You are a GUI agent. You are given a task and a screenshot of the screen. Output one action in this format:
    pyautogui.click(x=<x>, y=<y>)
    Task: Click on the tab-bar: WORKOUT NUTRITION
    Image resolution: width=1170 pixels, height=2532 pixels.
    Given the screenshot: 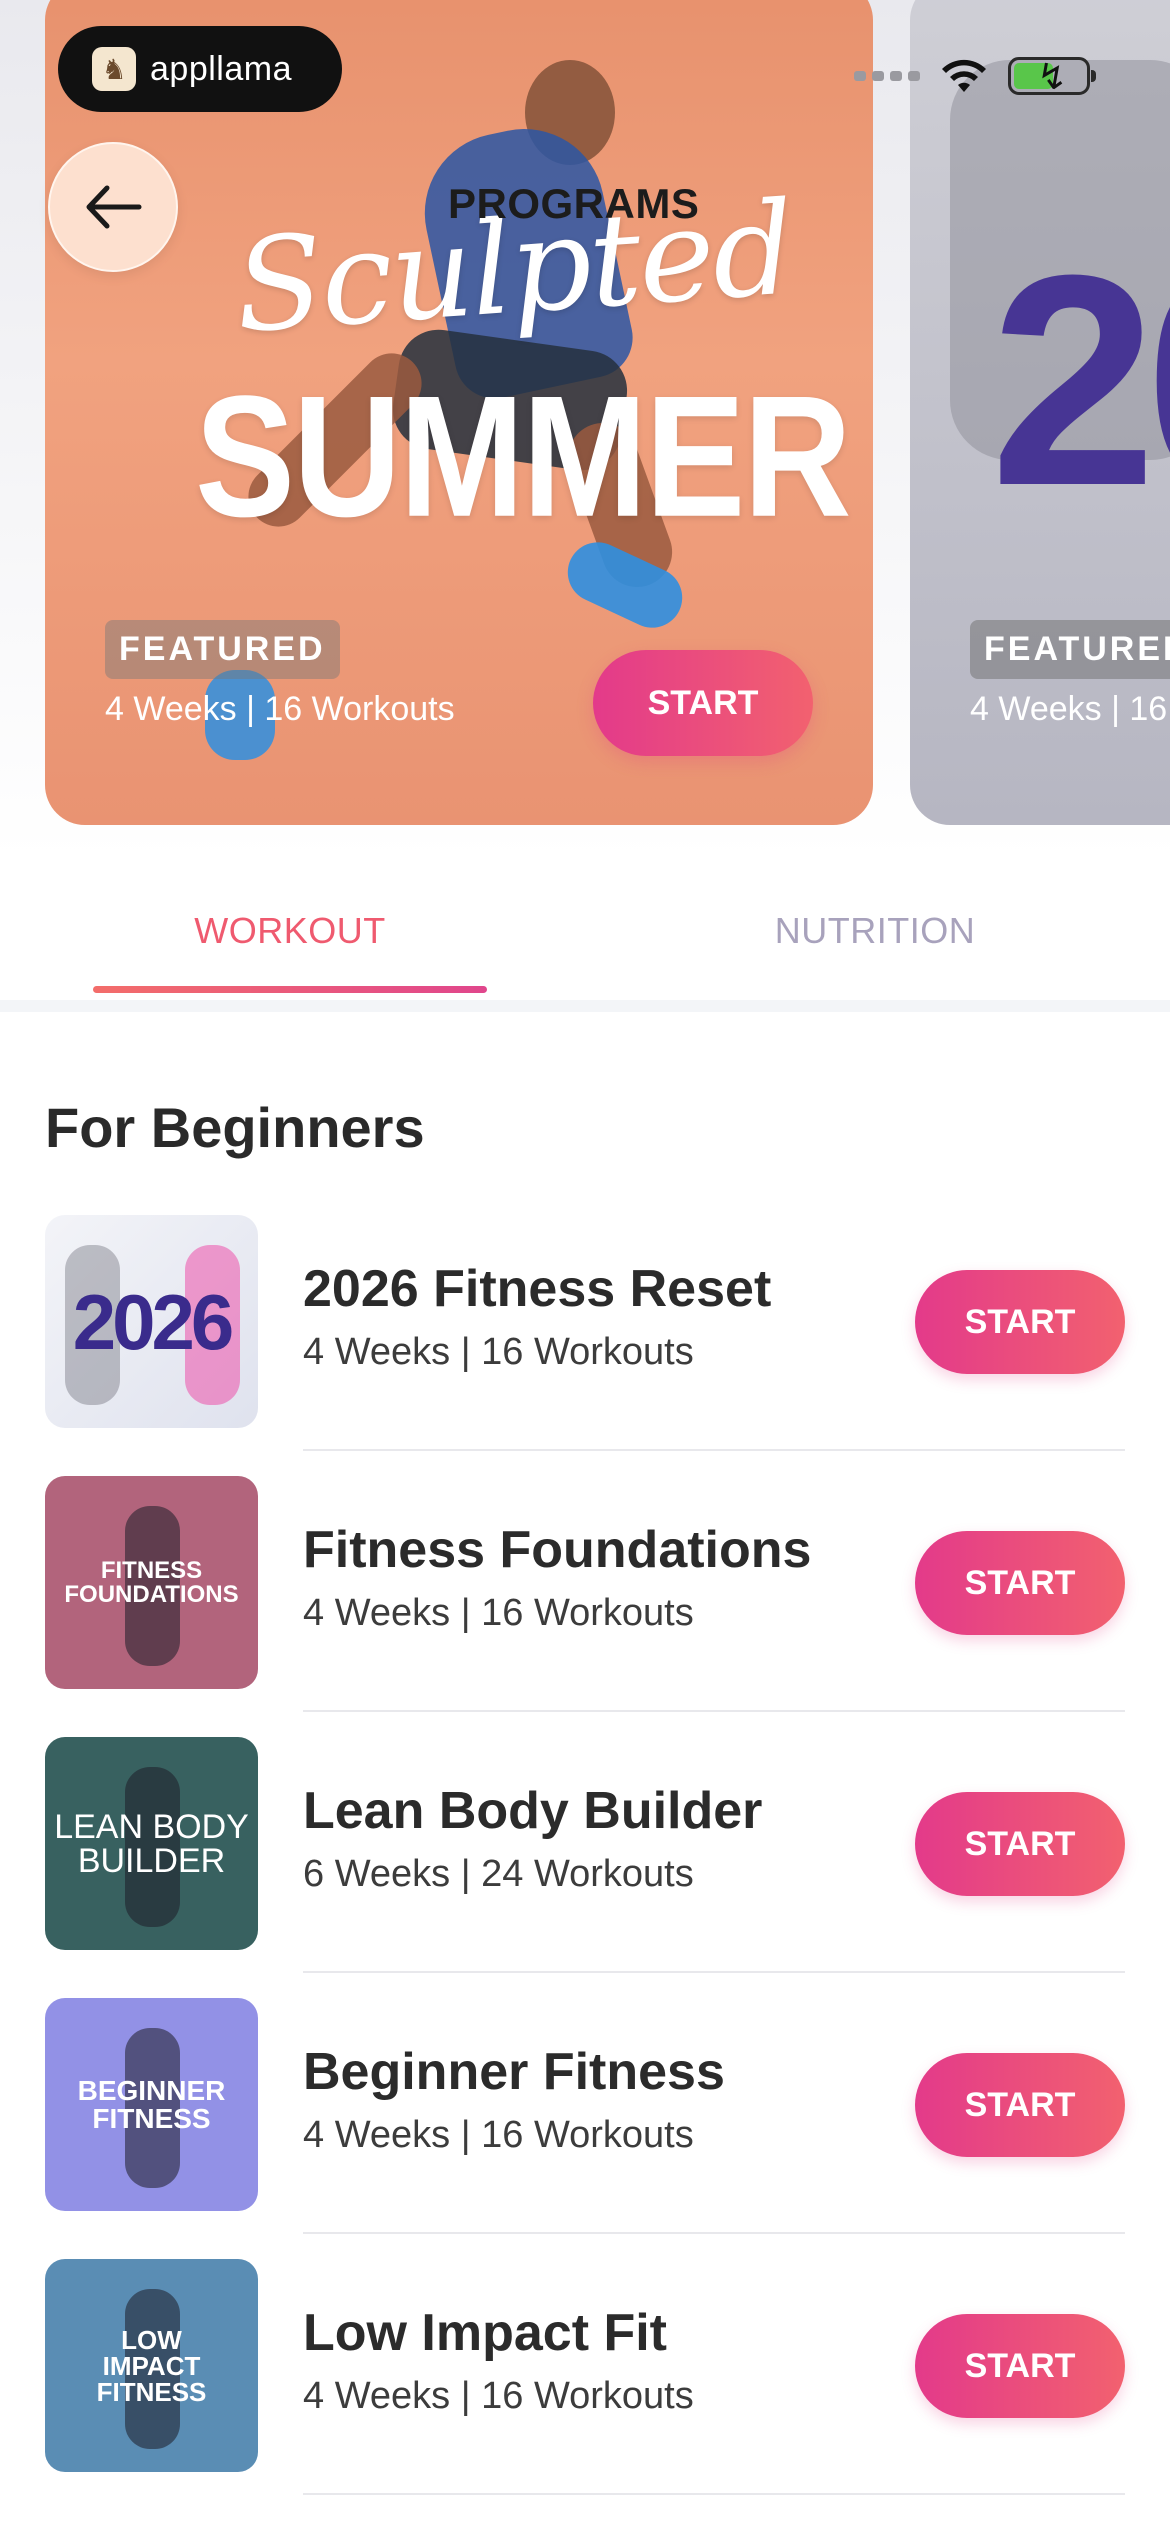 What is the action you would take?
    pyautogui.click(x=585, y=930)
    